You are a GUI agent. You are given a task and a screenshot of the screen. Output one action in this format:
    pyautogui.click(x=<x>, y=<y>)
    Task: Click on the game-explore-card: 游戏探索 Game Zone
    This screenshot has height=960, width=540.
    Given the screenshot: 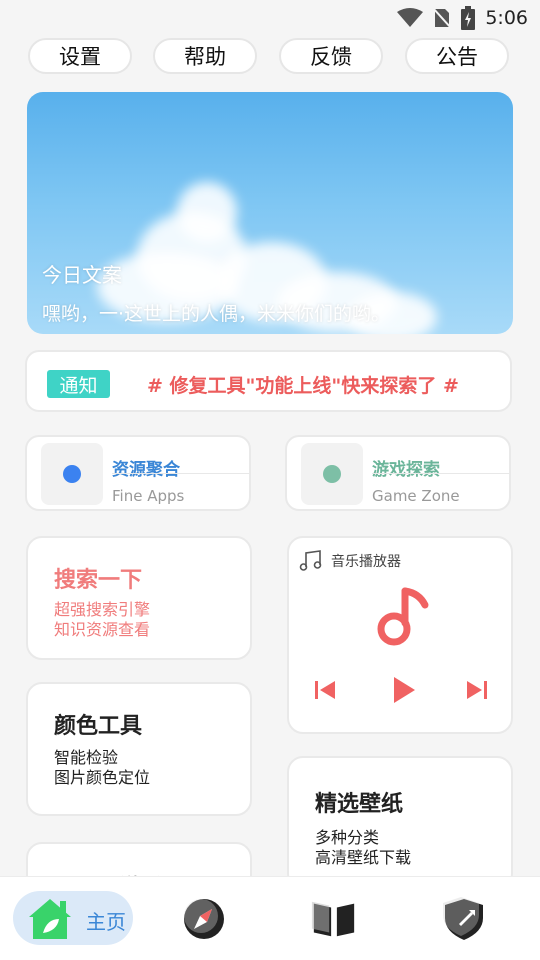 What is the action you would take?
    pyautogui.click(x=398, y=473)
    